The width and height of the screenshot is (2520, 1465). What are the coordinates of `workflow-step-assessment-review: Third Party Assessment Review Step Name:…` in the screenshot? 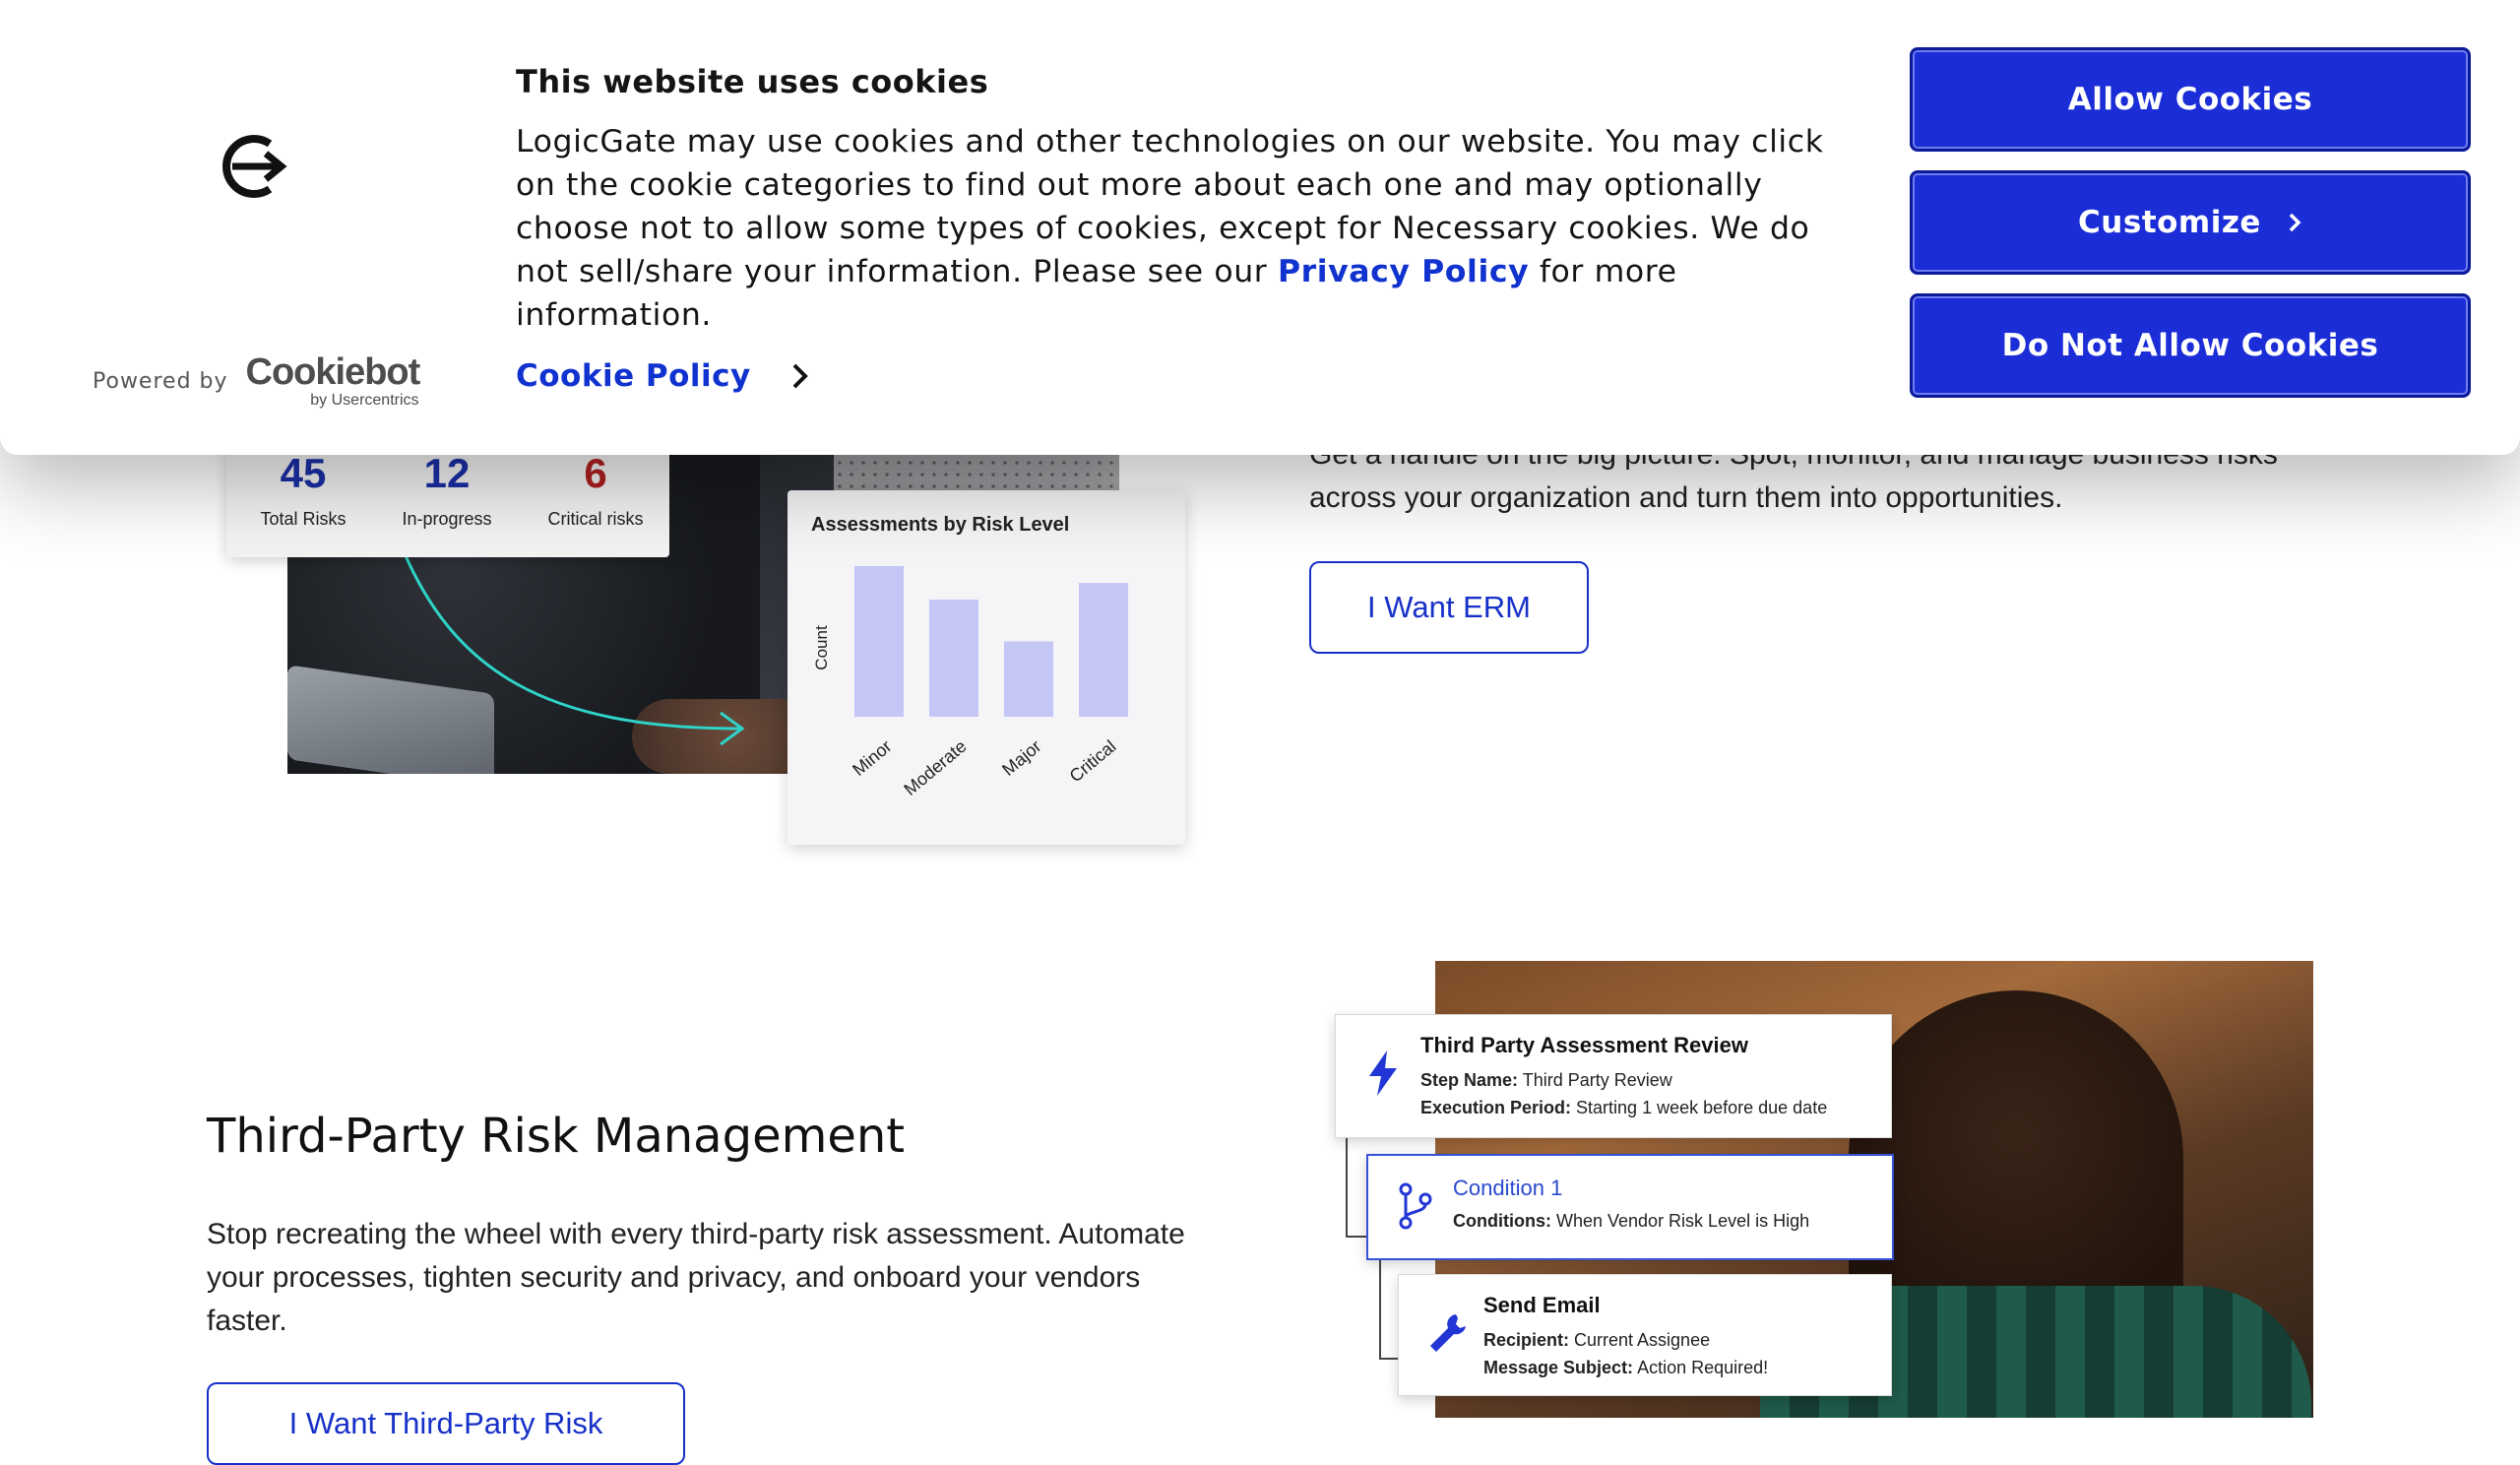 It's located at (1613, 1076).